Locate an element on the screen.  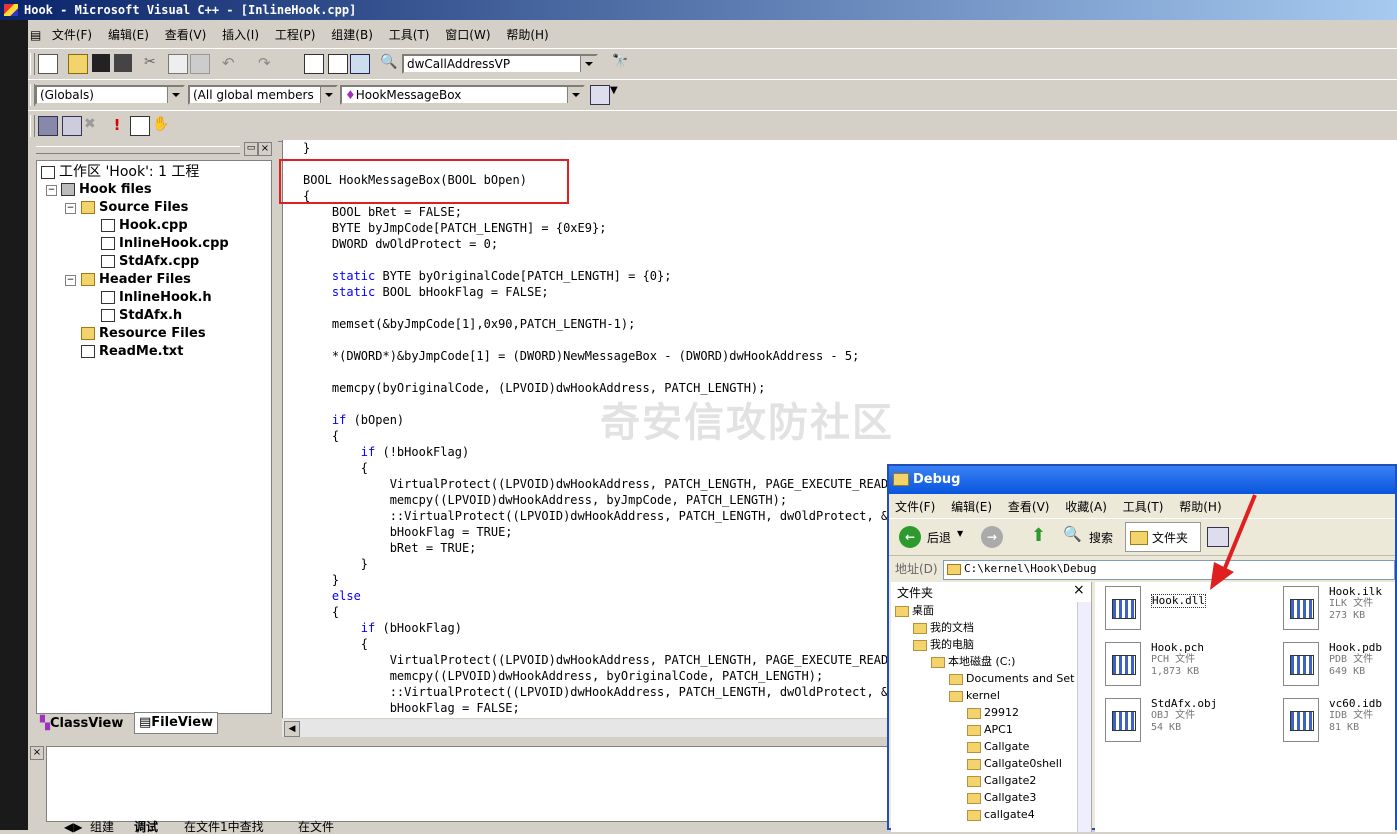
horizontal-scrollbar: ◀ is located at coordinates (584, 727).